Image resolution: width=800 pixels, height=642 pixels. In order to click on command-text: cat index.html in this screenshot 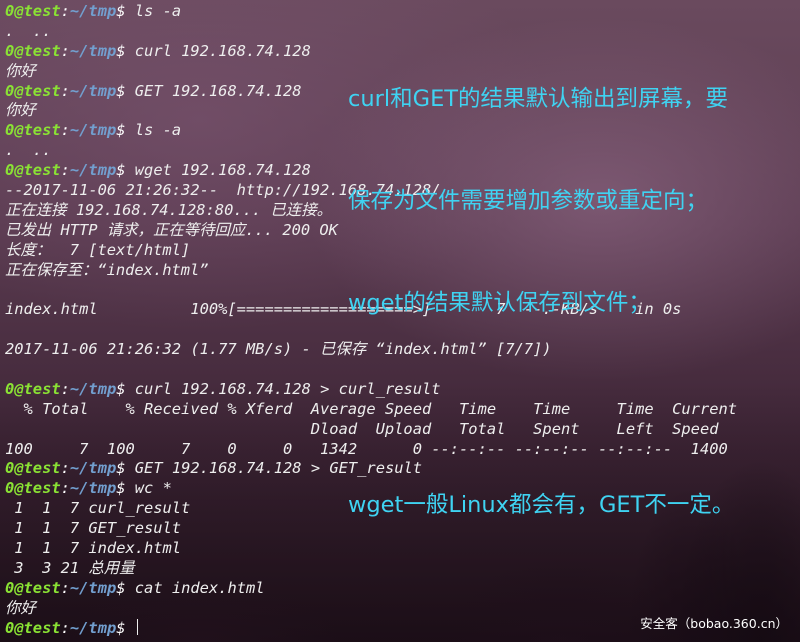, I will do `click(195, 587)`.